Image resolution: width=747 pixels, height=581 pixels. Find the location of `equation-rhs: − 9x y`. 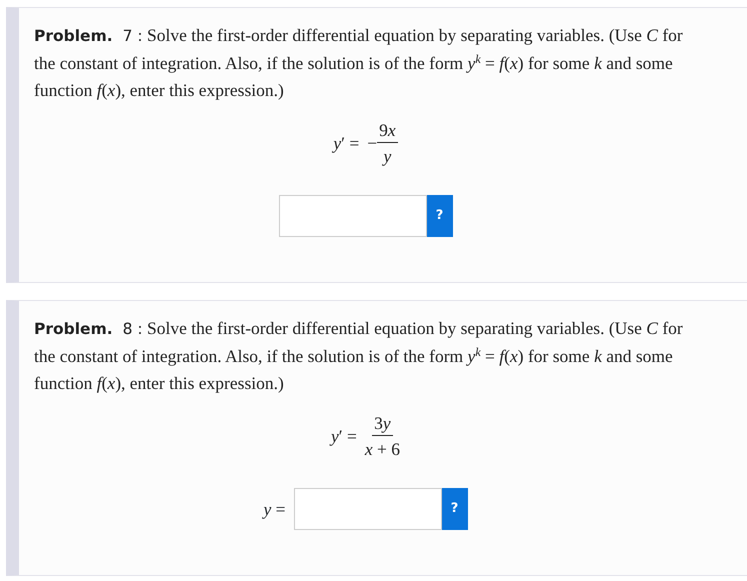

equation-rhs: − 9x y is located at coordinates (382, 143).